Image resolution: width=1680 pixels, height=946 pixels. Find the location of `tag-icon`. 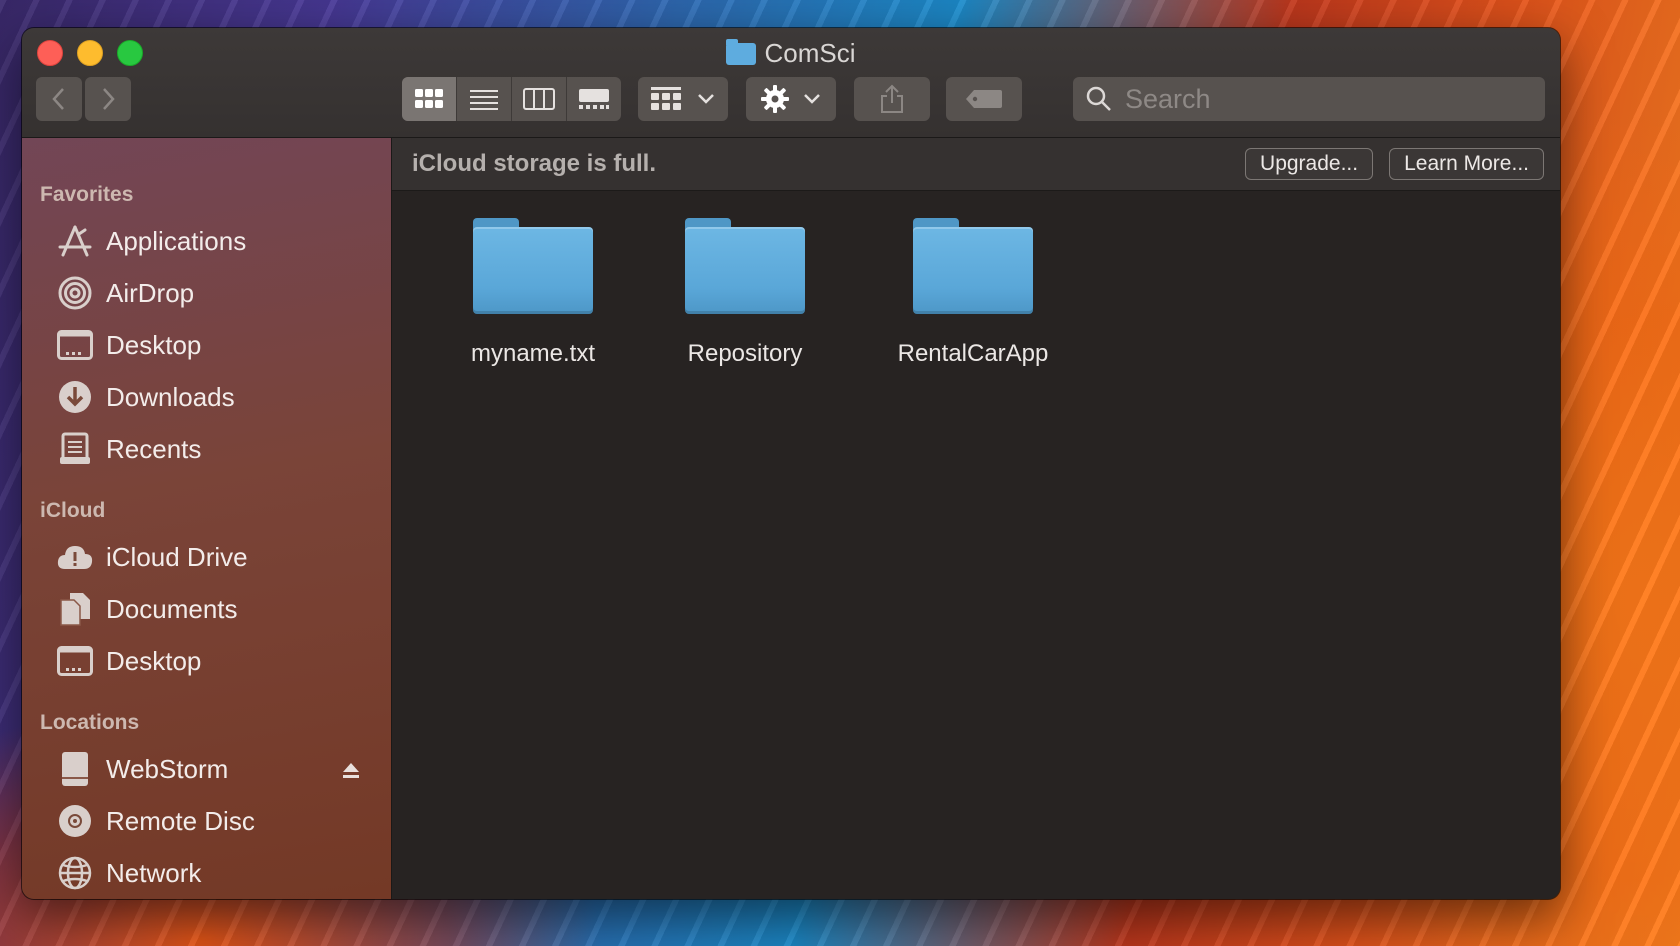

tag-icon is located at coordinates (984, 99).